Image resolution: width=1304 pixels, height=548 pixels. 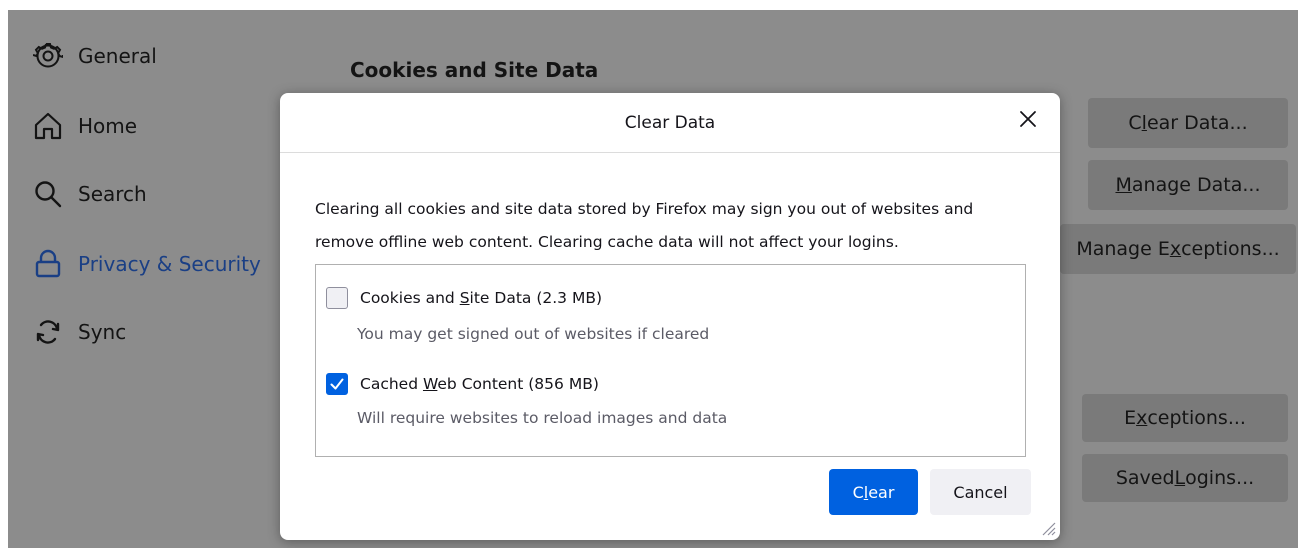 I want to click on lock-icon, so click(x=48, y=264).